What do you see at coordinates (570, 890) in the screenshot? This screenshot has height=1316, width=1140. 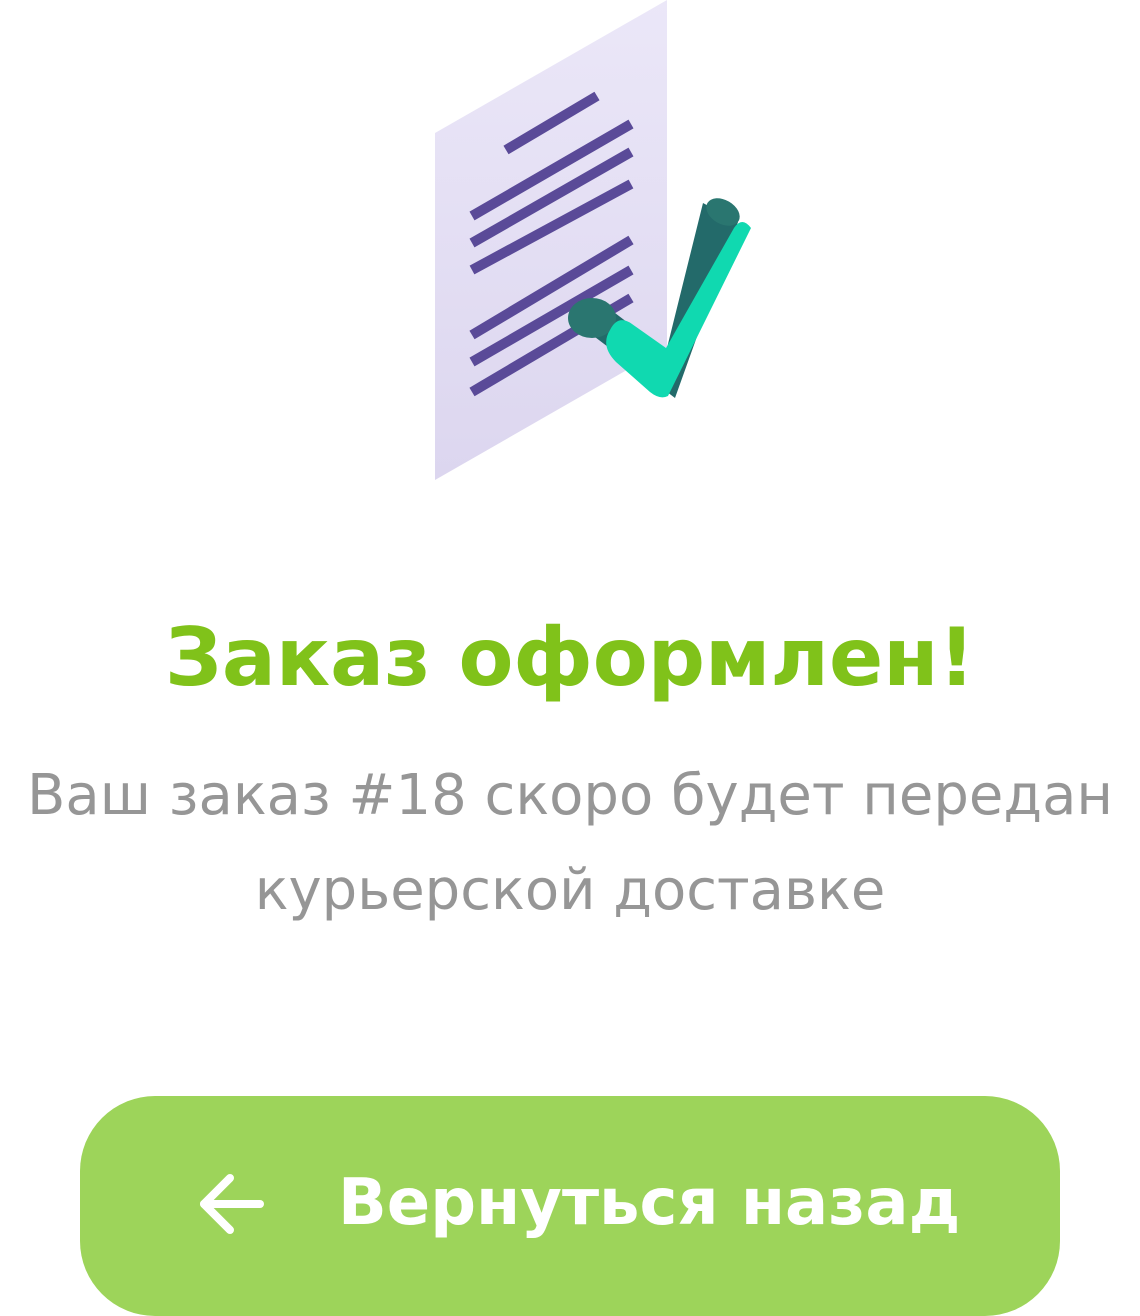 I see `order-message-line-2: курьерской доставке` at bounding box center [570, 890].